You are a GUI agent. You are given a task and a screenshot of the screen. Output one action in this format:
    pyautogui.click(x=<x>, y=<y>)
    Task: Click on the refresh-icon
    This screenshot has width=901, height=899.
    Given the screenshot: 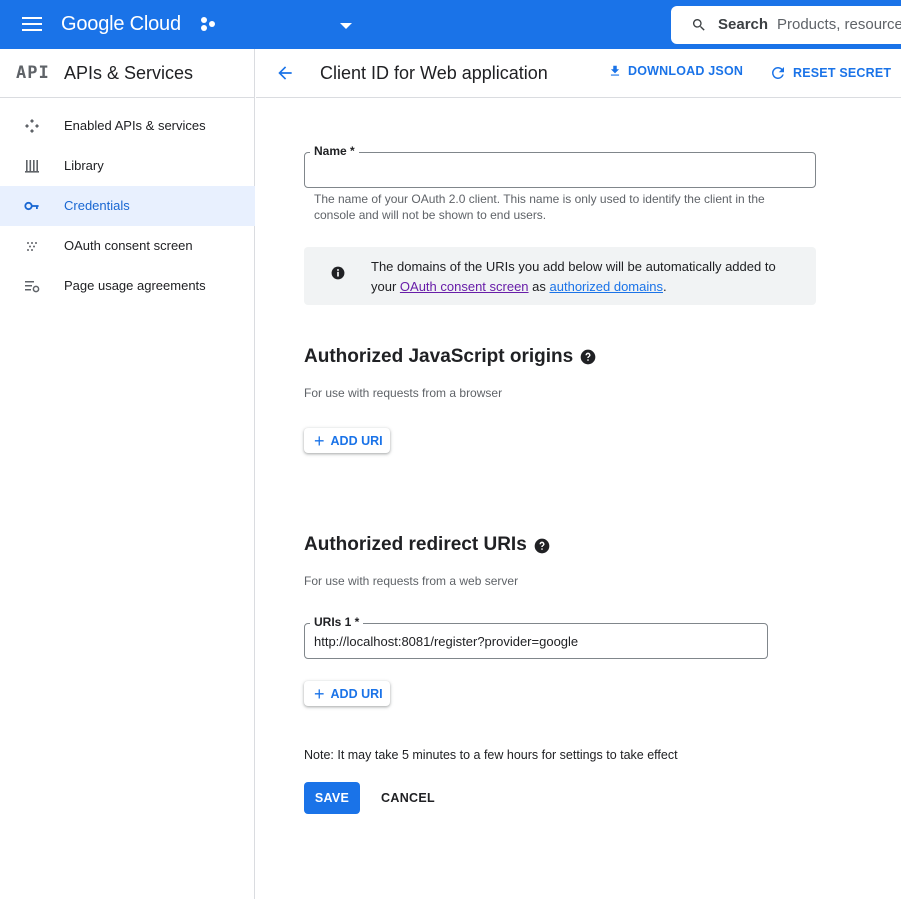 What is the action you would take?
    pyautogui.click(x=777, y=72)
    